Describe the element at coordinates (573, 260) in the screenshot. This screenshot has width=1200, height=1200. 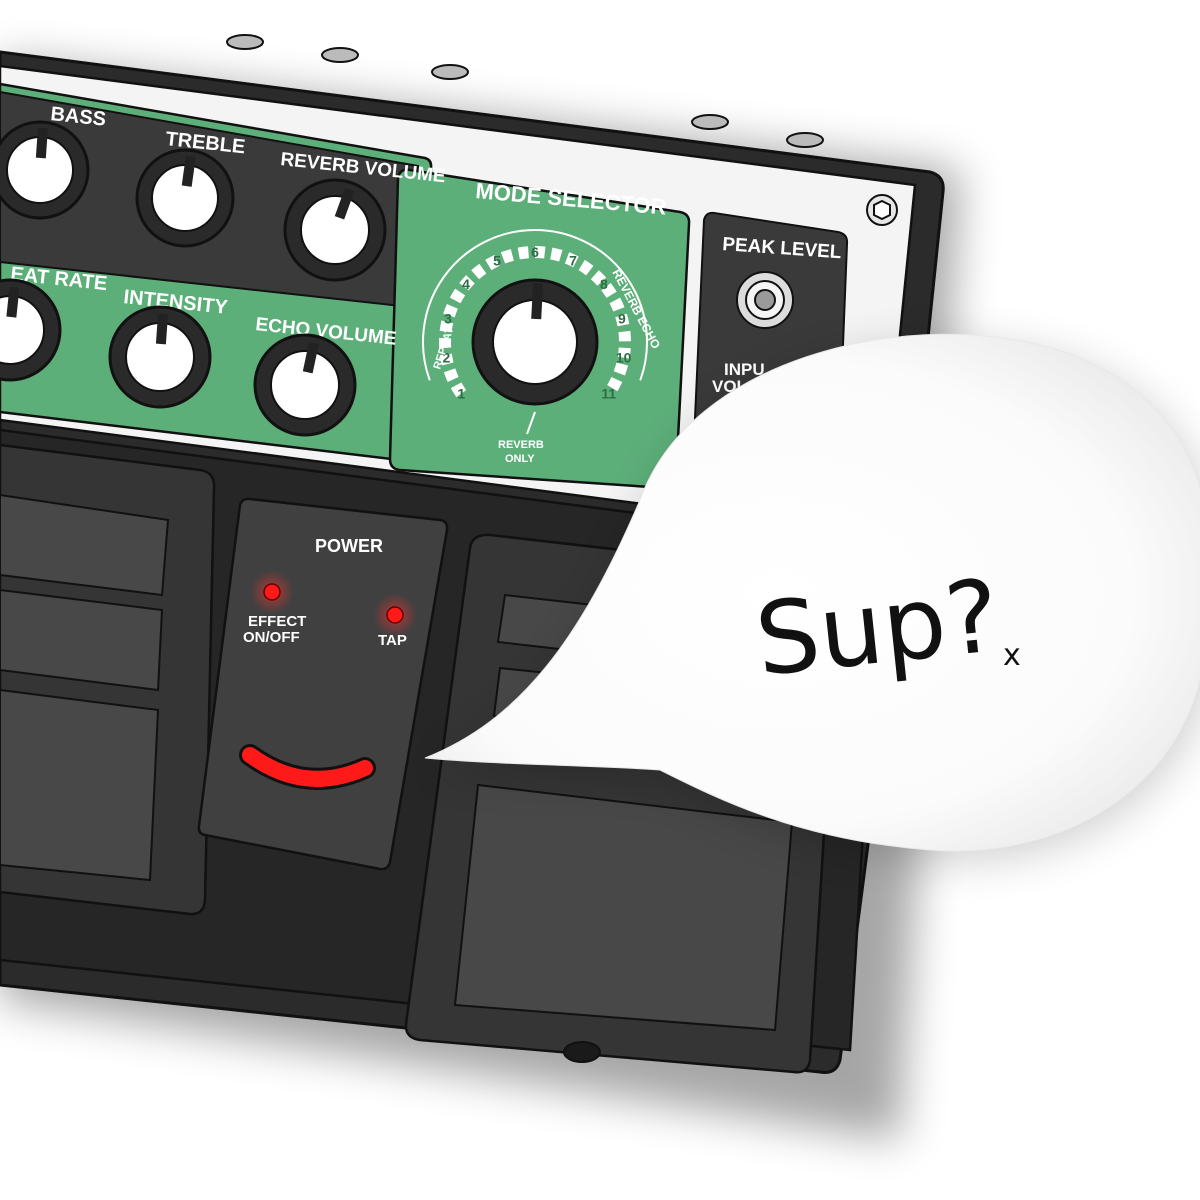
I see `mode-number: 7` at that location.